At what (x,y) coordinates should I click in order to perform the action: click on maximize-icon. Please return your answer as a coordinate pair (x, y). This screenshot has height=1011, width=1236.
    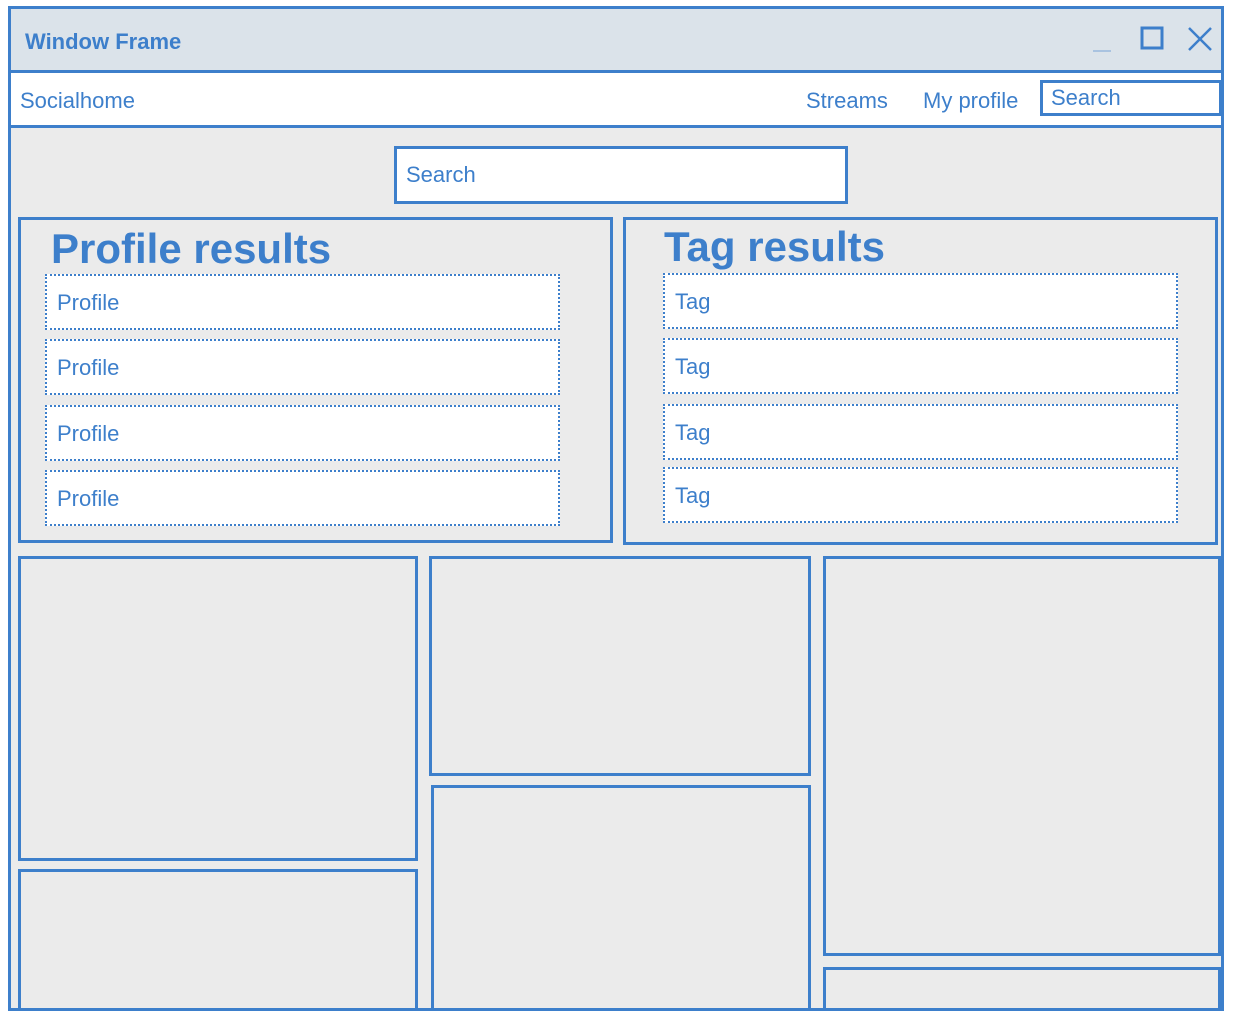
    Looking at the image, I should click on (1153, 39).